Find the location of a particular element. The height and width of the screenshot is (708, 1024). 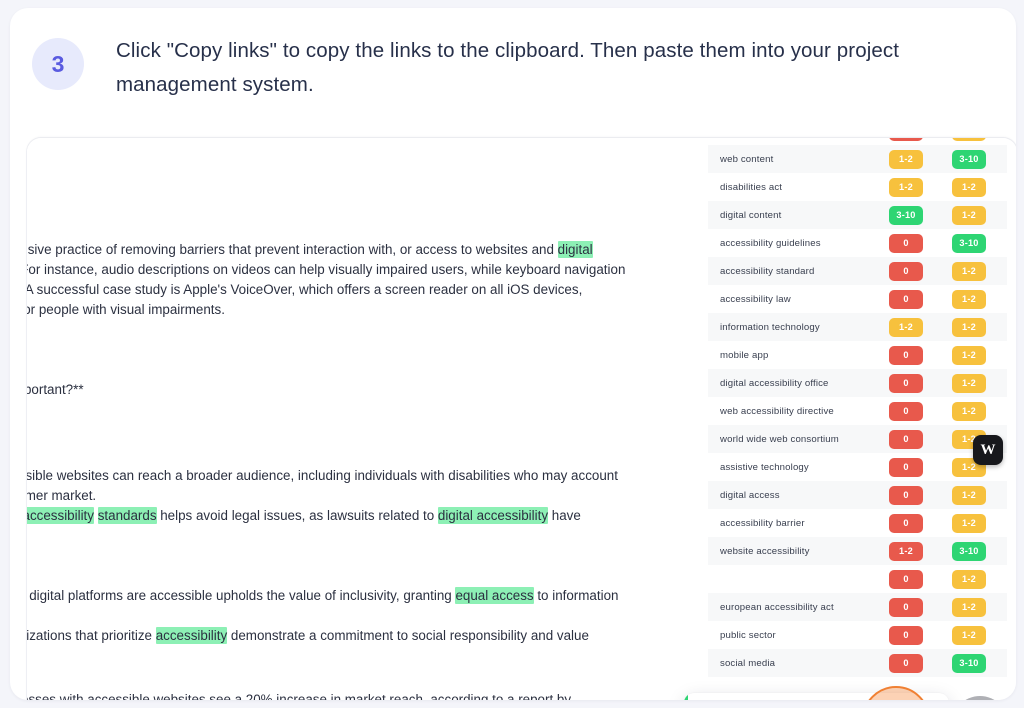

keyword-row: accessibility law 0 1-2 is located at coordinates (857, 299).